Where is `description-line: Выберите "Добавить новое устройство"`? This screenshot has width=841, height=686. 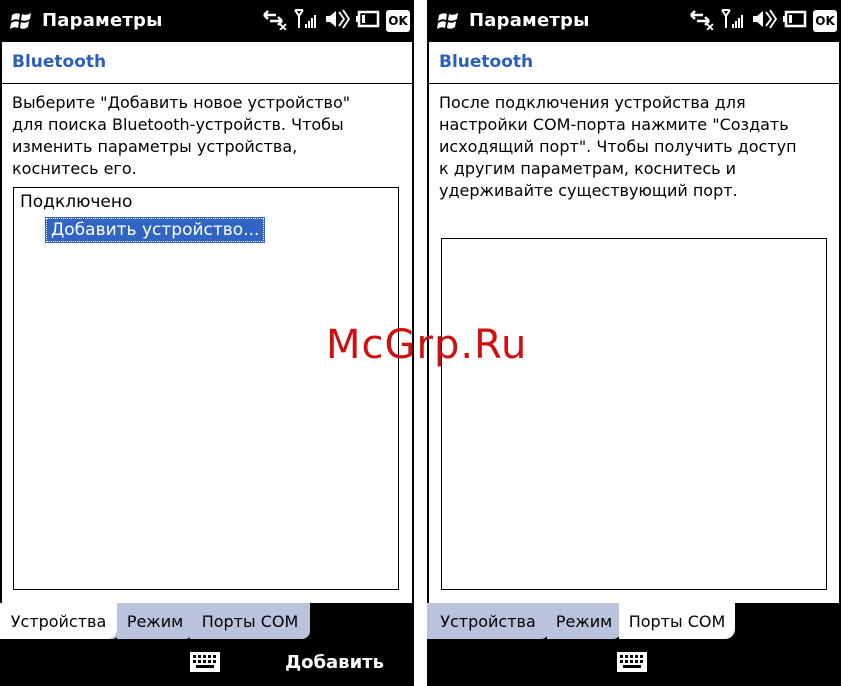 description-line: Выберите "Добавить новое устройство" is located at coordinates (181, 102).